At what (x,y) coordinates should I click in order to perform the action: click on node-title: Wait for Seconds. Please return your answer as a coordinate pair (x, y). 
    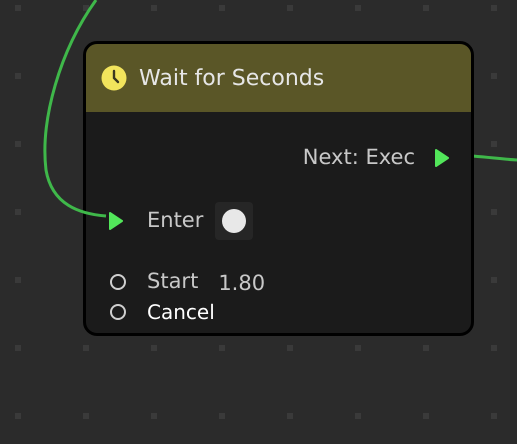
    Looking at the image, I should click on (231, 78).